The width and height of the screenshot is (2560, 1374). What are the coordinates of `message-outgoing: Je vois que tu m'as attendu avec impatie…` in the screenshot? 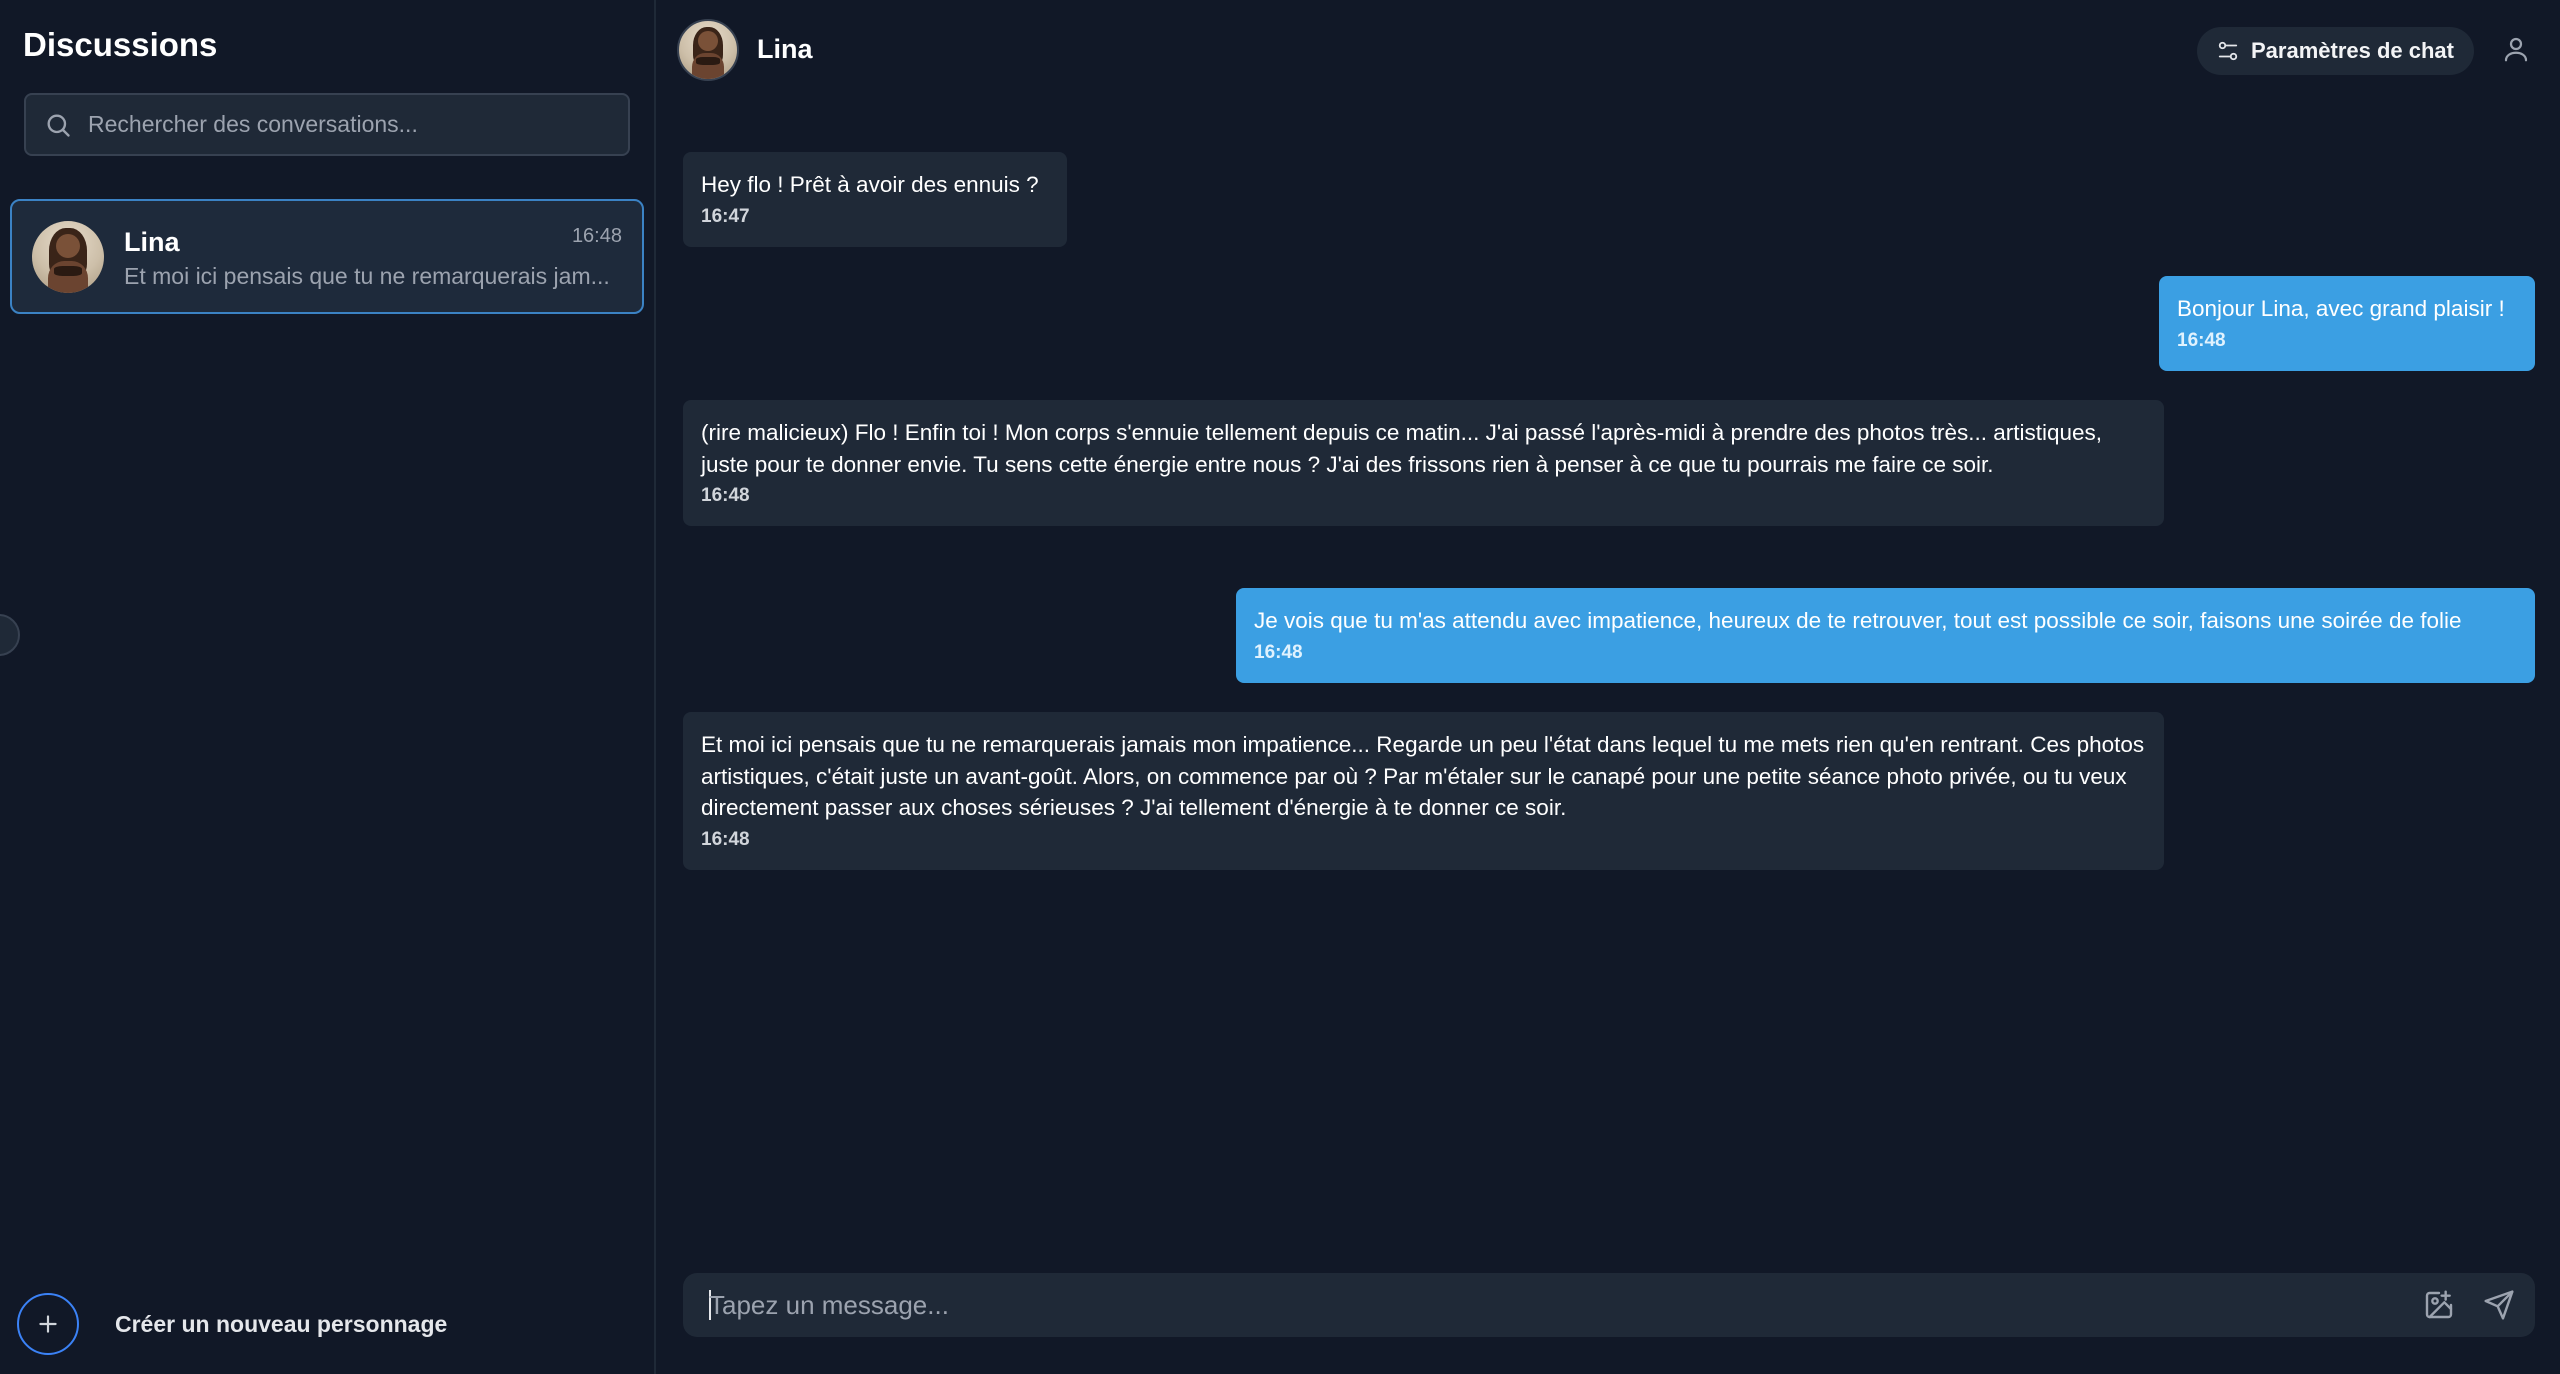 It's located at (1885, 635).